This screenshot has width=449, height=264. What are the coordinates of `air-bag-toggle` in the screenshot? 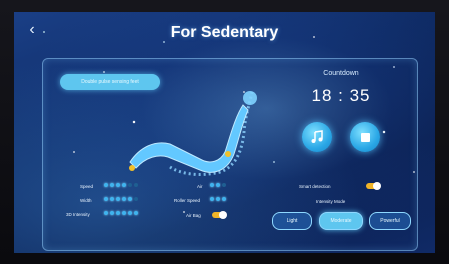 It's located at (219, 215).